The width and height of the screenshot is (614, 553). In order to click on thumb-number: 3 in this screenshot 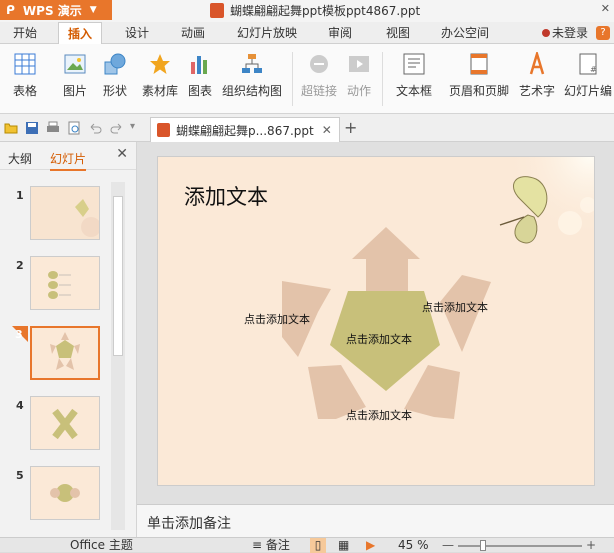, I will do `click(19, 334)`.